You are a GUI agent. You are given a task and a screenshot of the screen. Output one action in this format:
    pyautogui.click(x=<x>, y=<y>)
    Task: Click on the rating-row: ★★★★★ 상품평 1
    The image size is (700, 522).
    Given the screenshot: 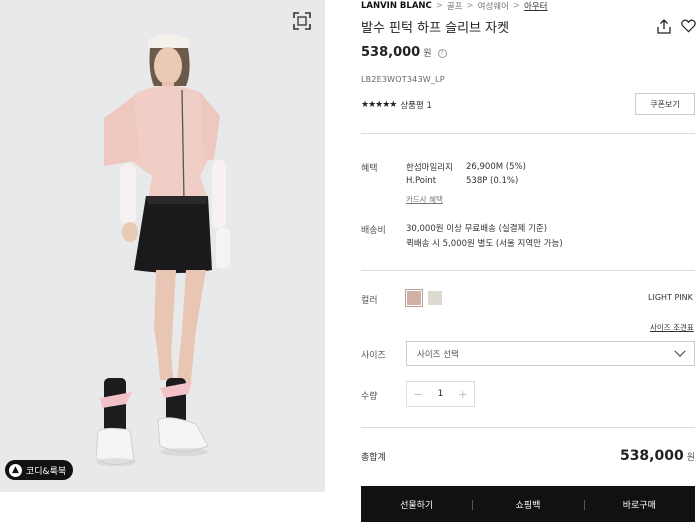 What is the action you would take?
    pyautogui.click(x=396, y=105)
    